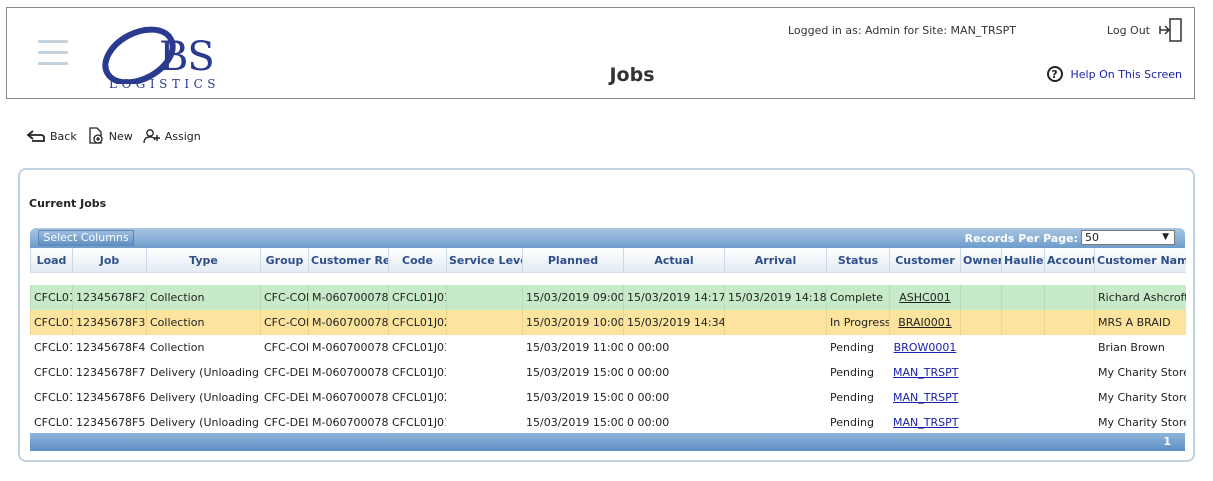 The image size is (1213, 481). Describe the element at coordinates (858, 260) in the screenshot. I see `column-header: Status` at that location.